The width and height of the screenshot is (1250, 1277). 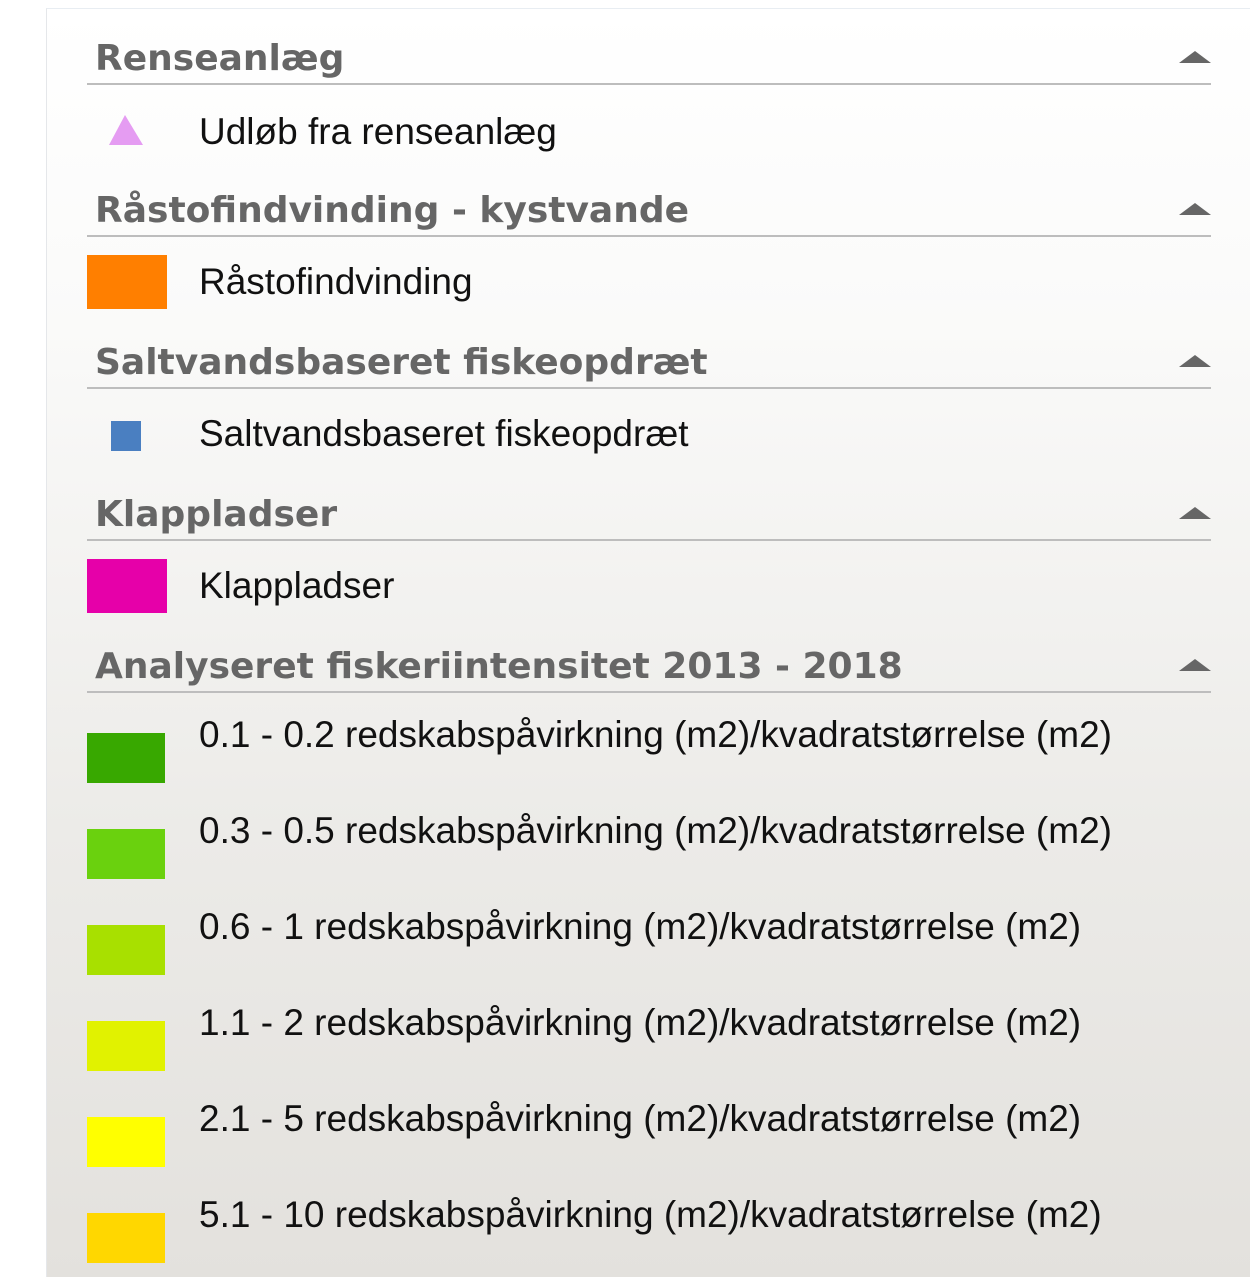 I want to click on legend-item-saltvand: Saltvandsbaseret fiskeopdræt, so click(x=649, y=435).